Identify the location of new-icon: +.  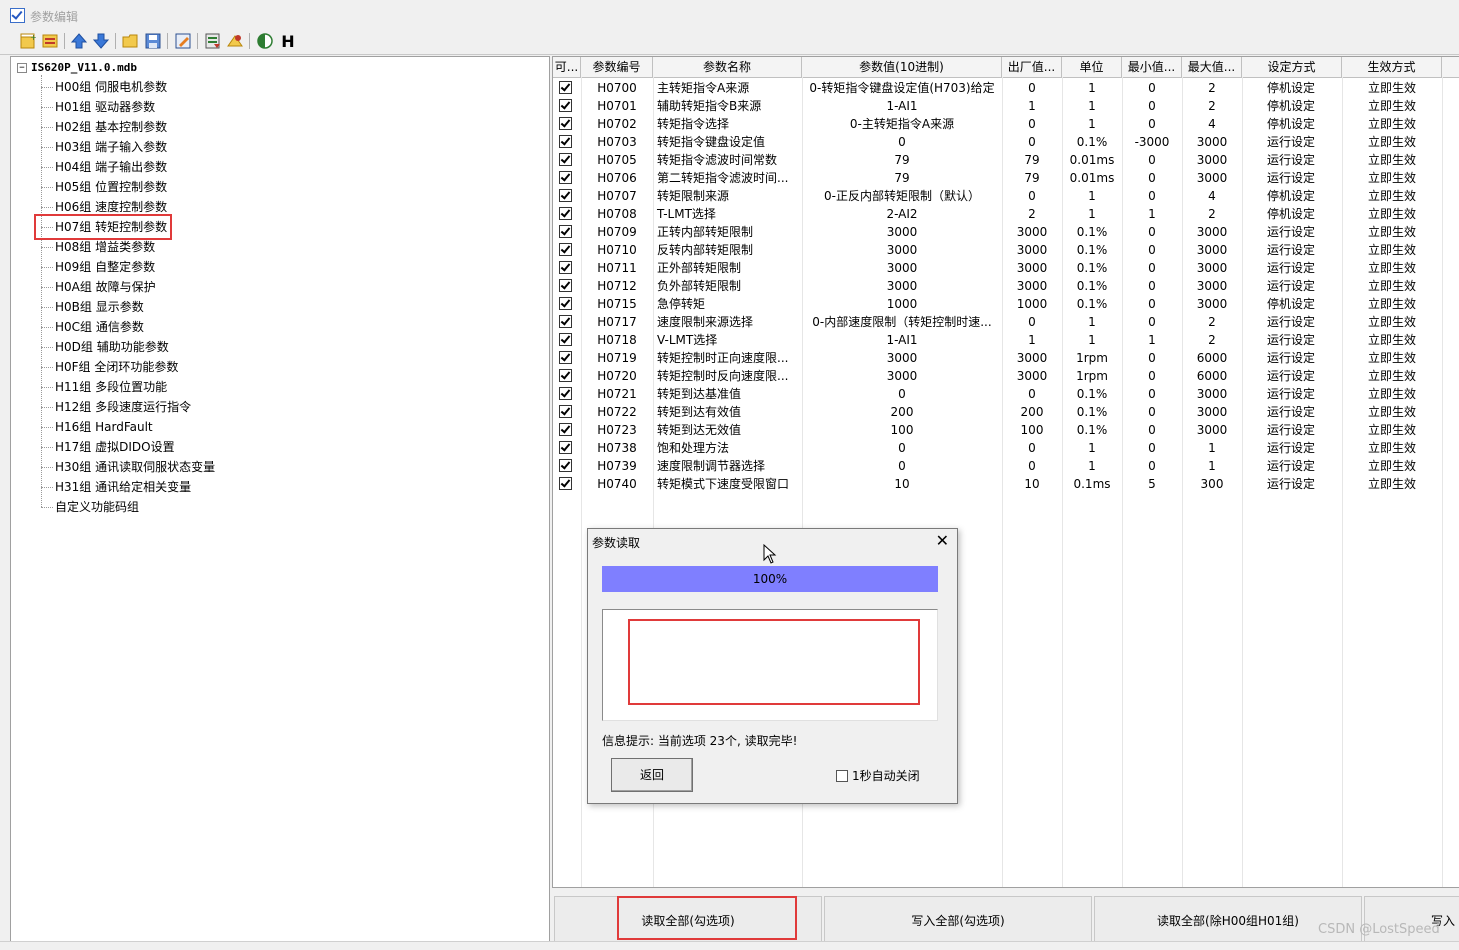
(28, 41).